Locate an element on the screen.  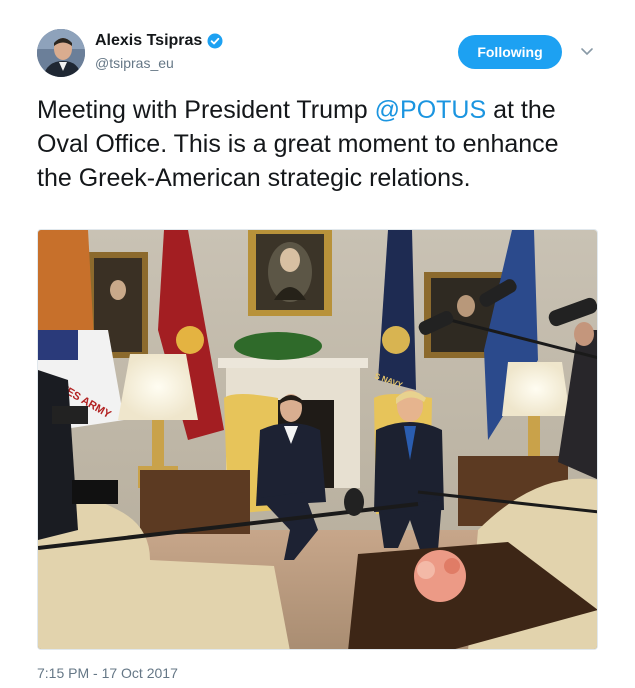
avatar-photo is located at coordinates (61, 53).